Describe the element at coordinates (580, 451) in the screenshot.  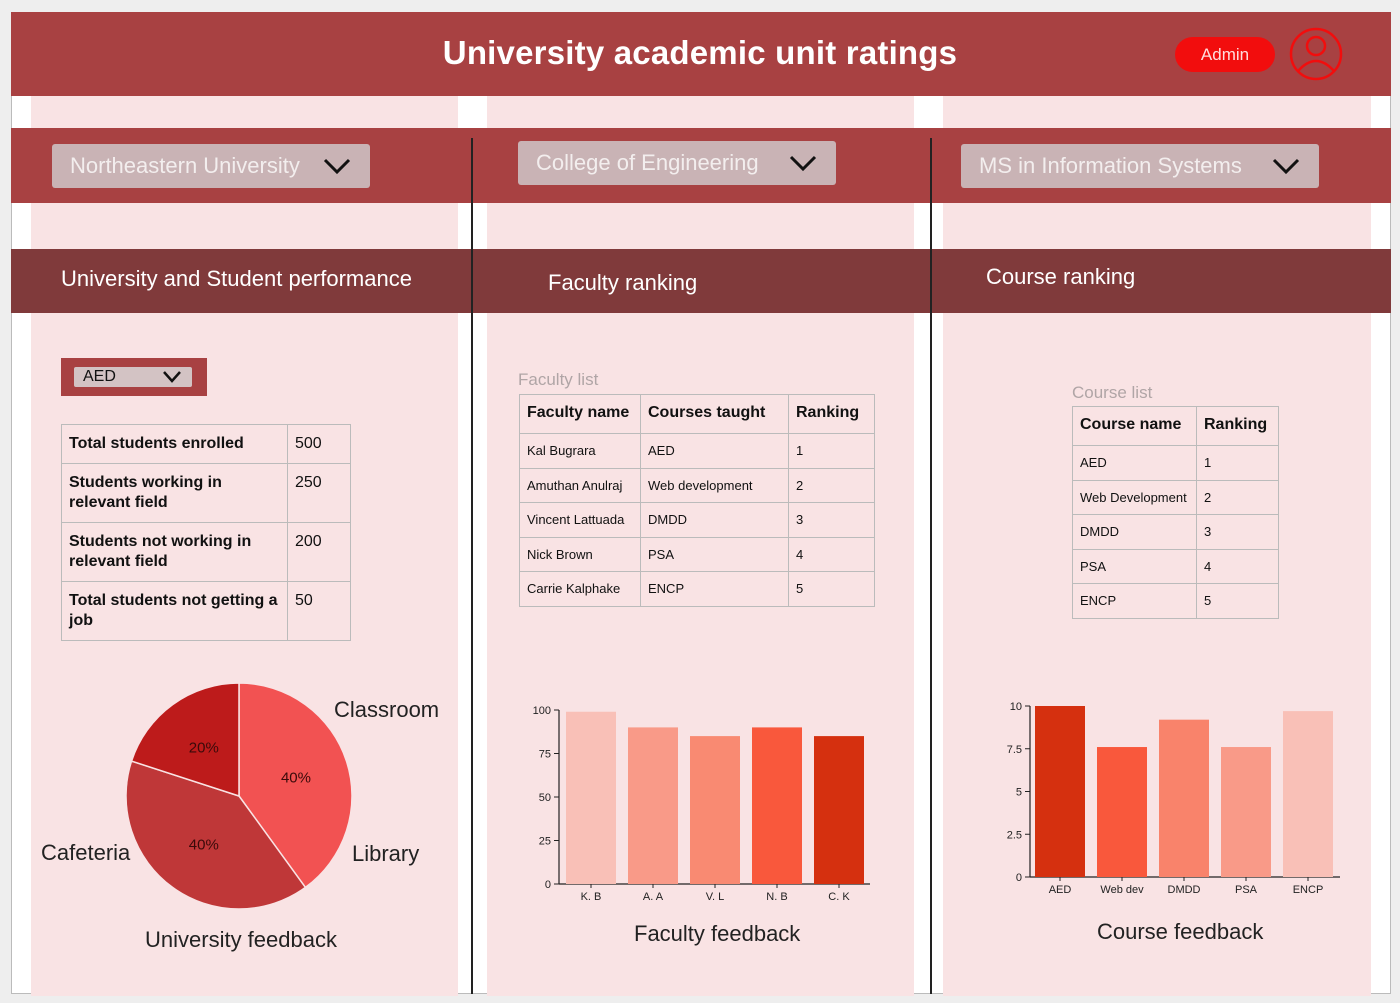
I see `table-cell: Kal Bugrara` at that location.